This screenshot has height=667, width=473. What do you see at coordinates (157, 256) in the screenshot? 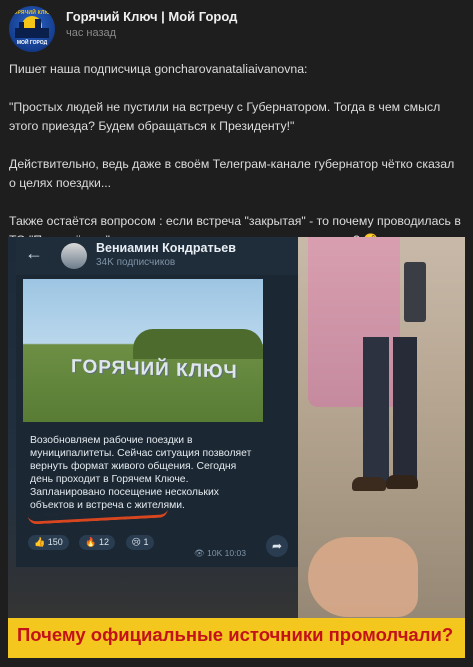
I see `telegram-topbar: ← Вениамин Кондратьев 34K подписчиков` at bounding box center [157, 256].